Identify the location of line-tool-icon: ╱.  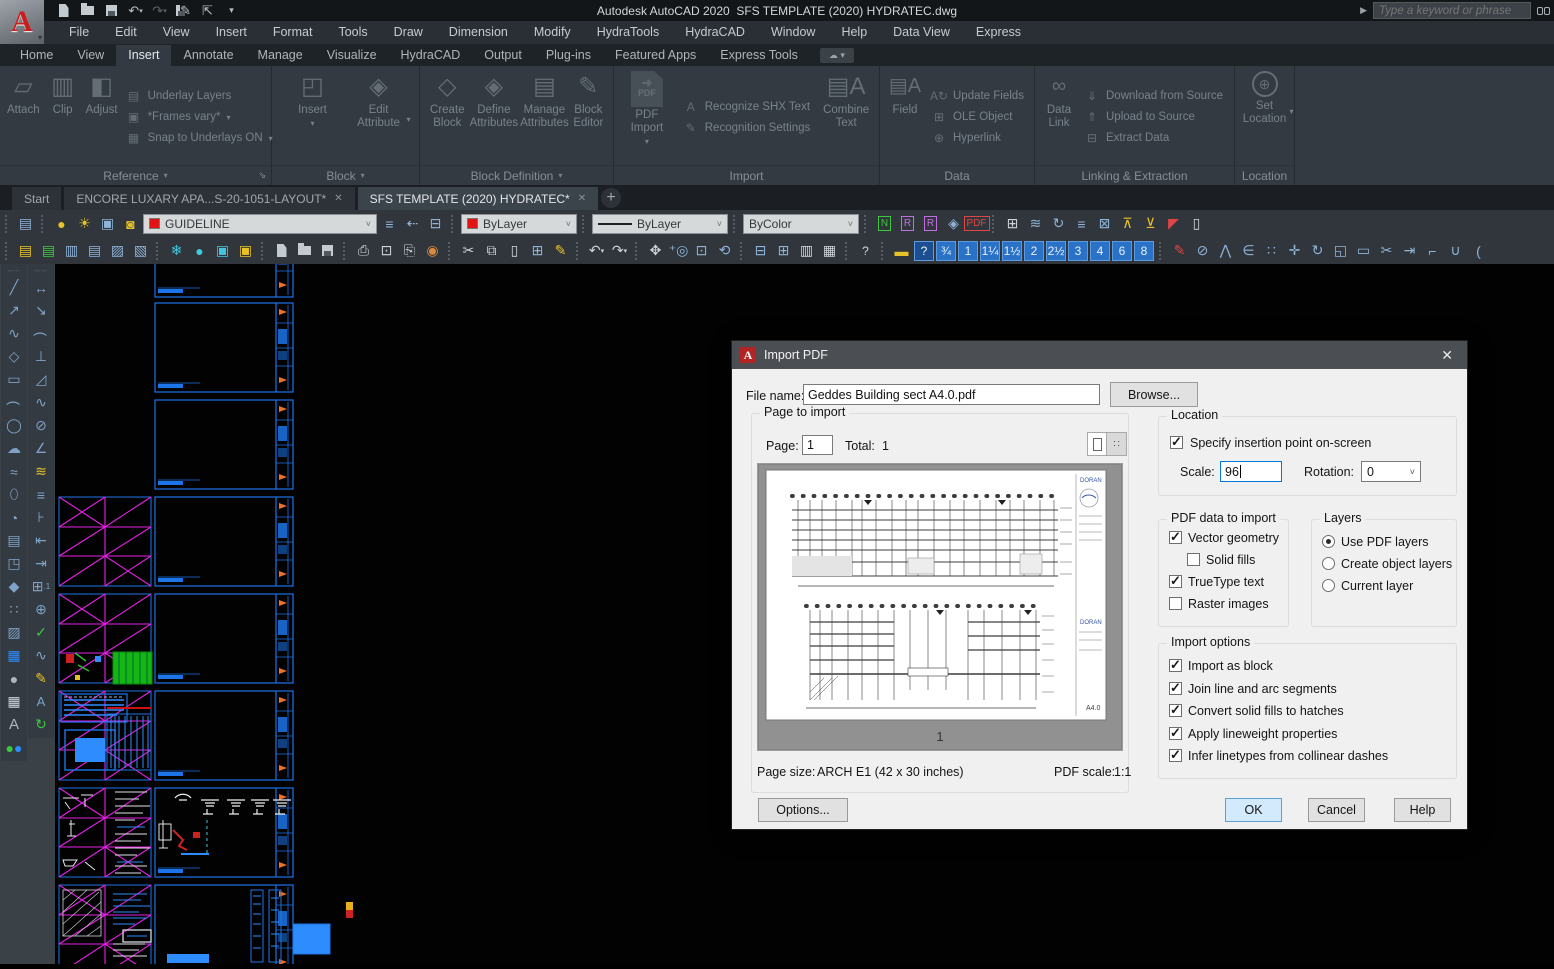
(14, 287).